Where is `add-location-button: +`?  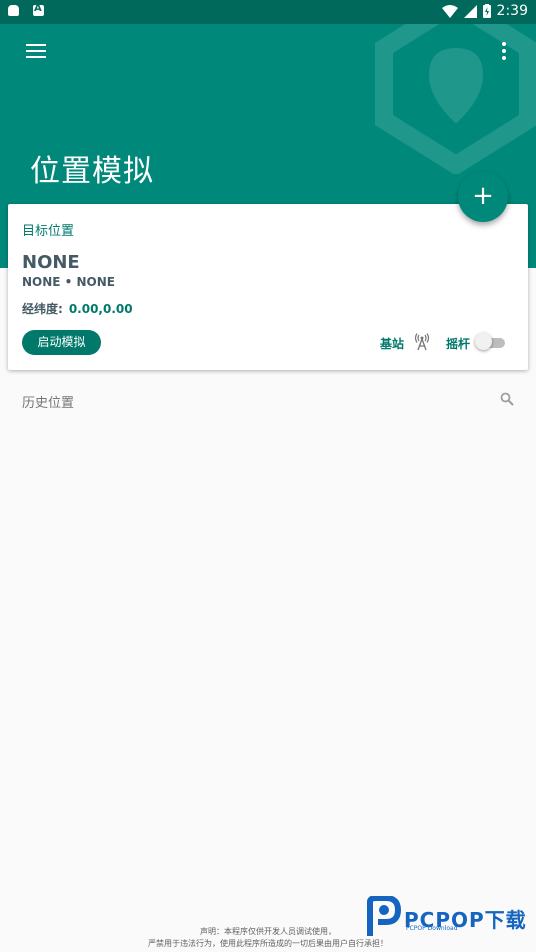
add-location-button: + is located at coordinates (483, 197).